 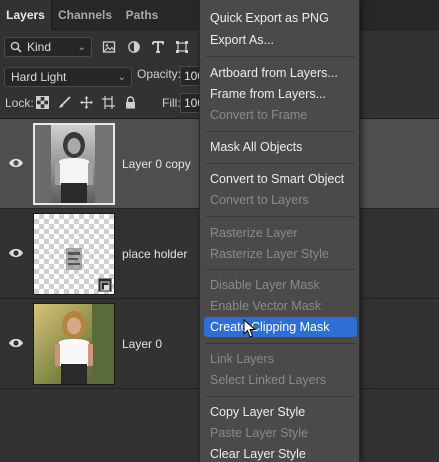 I want to click on smart-object-badge-icon, so click(x=105, y=285).